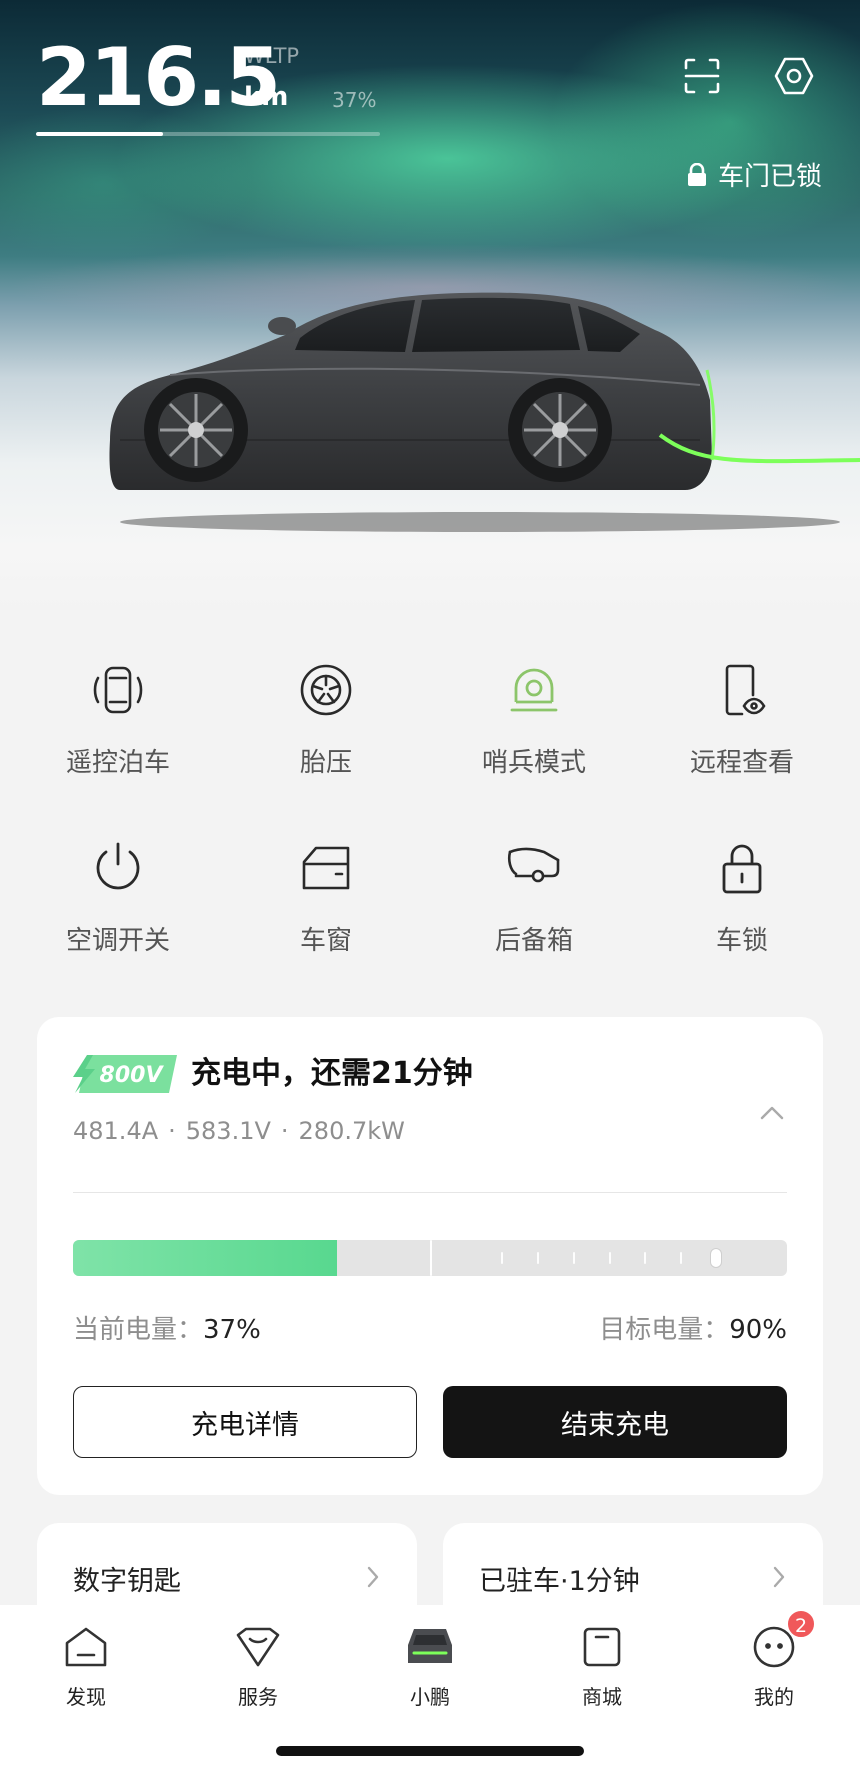 This screenshot has width=860, height=1773. I want to click on action-label: 车窗, so click(325, 941).